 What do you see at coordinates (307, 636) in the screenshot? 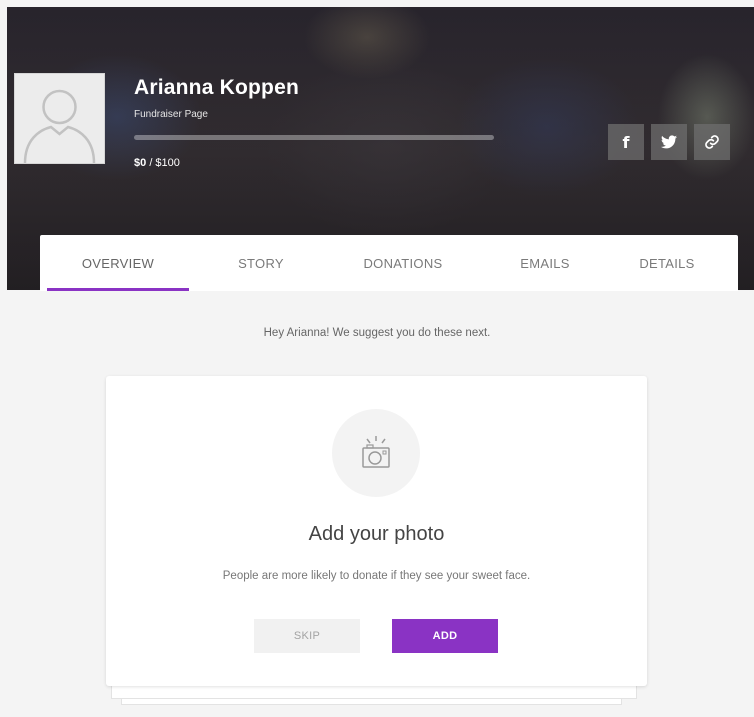
I see `skip-button: SKIP` at bounding box center [307, 636].